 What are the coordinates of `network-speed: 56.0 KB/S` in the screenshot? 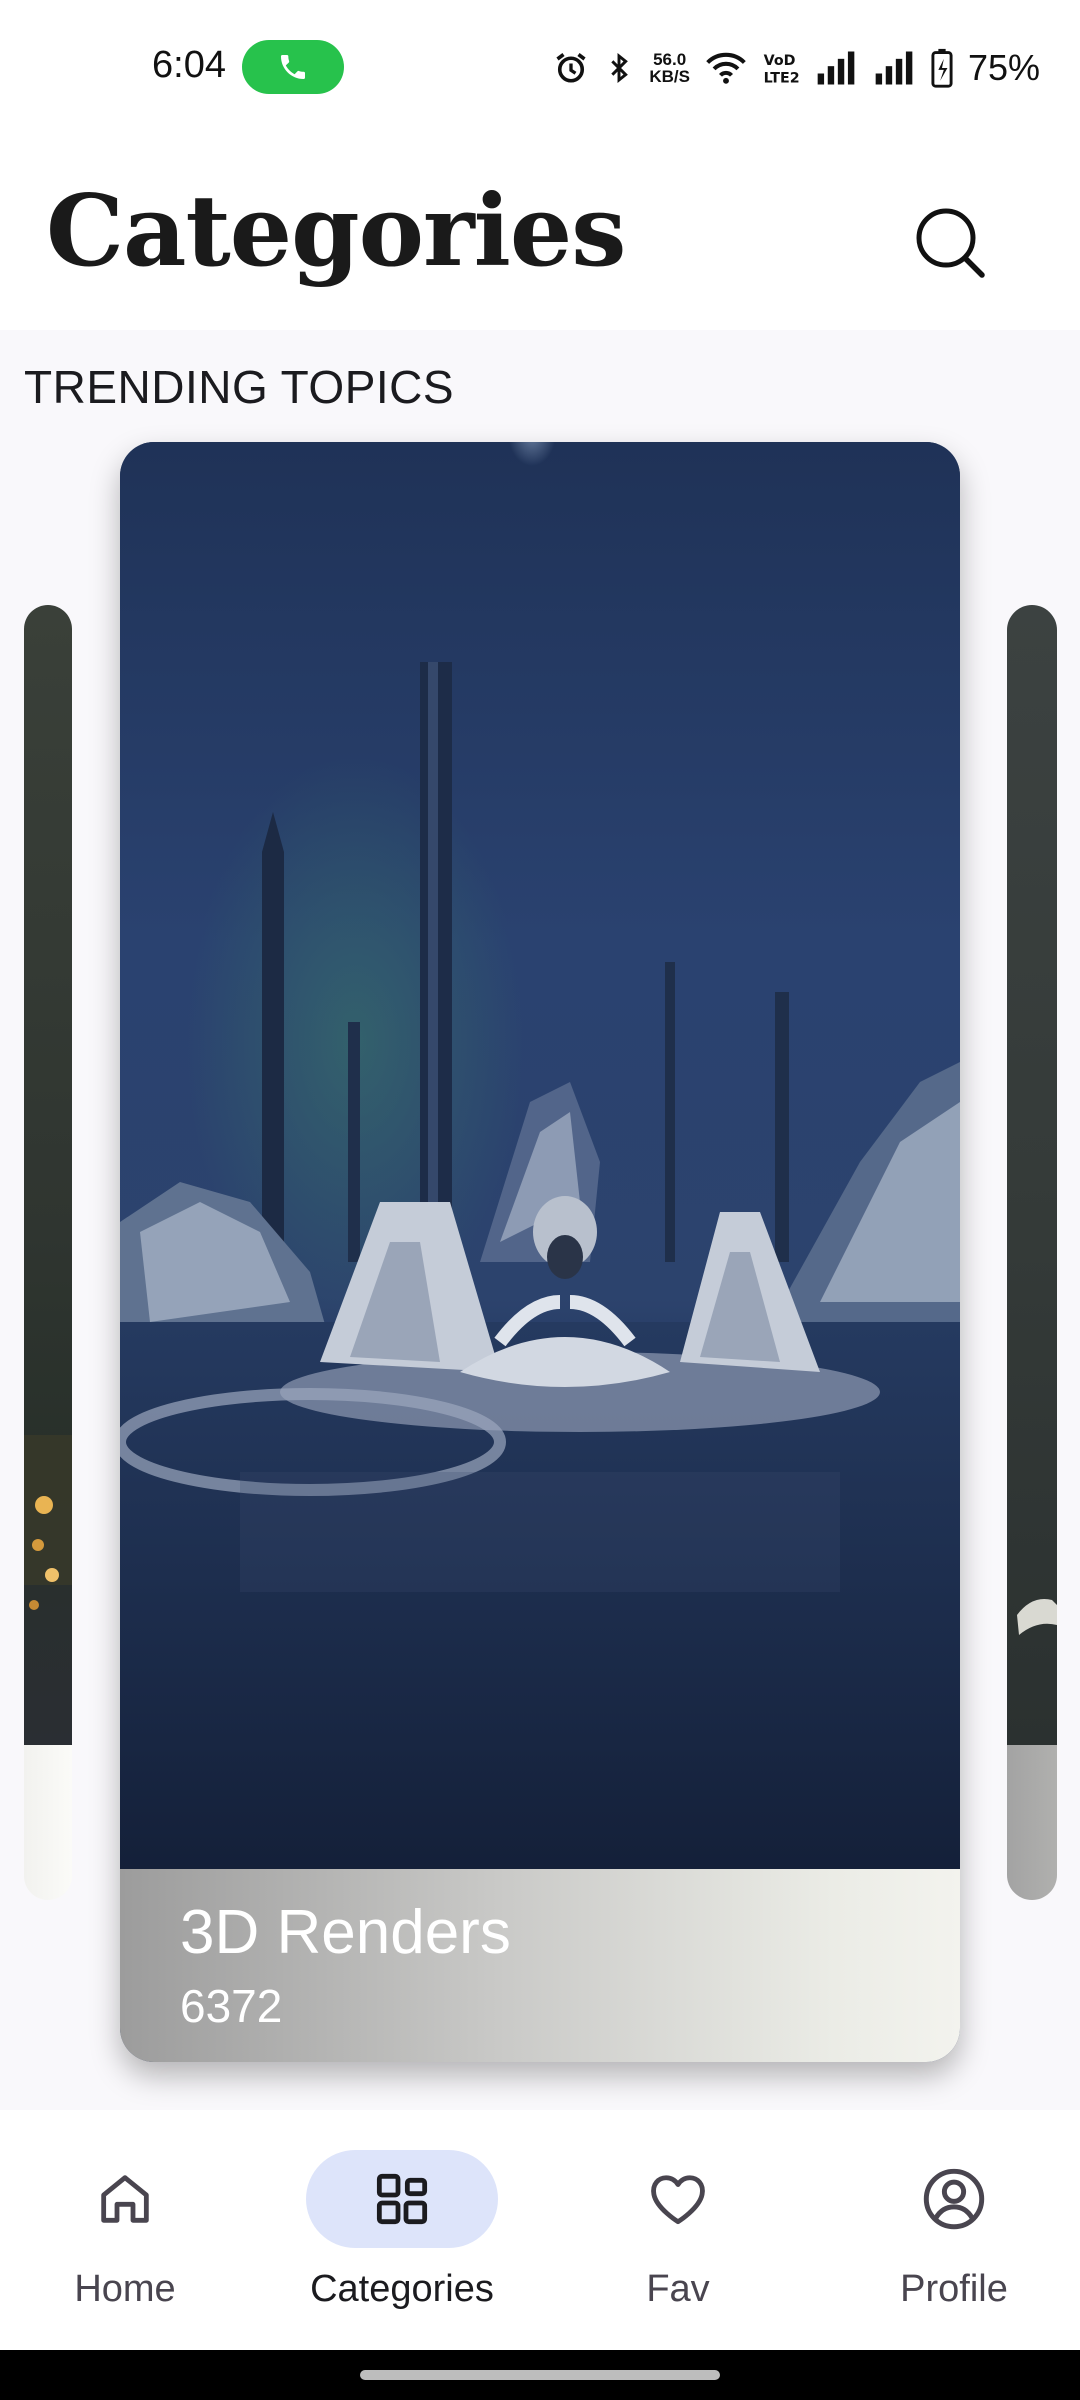 It's located at (669, 68).